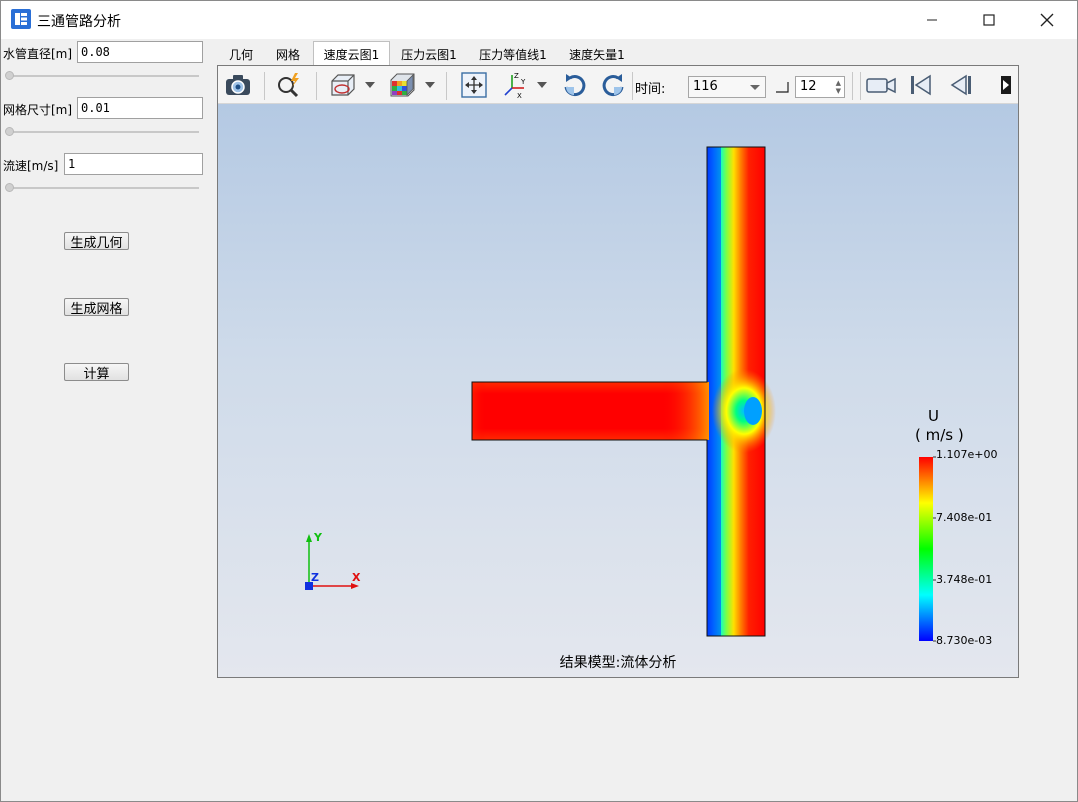 The height and width of the screenshot is (802, 1078). Describe the element at coordinates (38, 54) in the screenshot. I see `pipe-diameter-label: 水管直径[m]` at that location.